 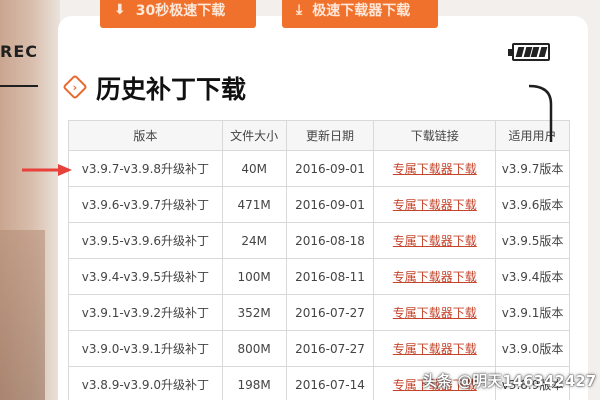 What do you see at coordinates (254, 348) in the screenshot?
I see `cell-size: 800M` at bounding box center [254, 348].